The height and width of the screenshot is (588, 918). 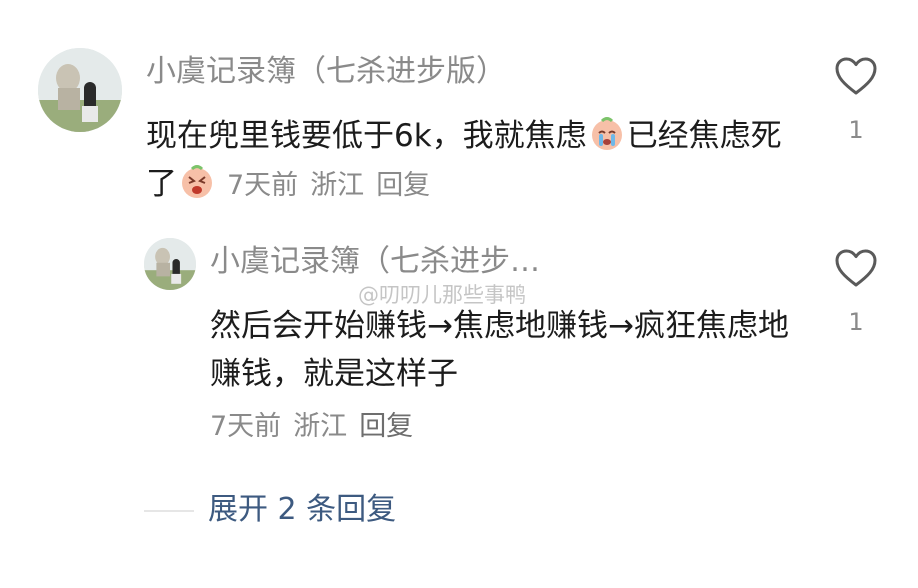 I want to click on comment-text-part1: 现在兜里钱要低于6k，我就焦虑, so click(x=366, y=136).